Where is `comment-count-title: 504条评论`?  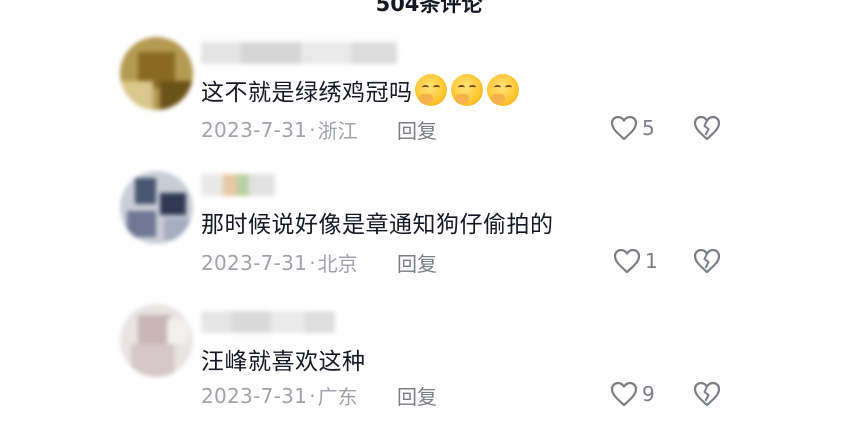 comment-count-title: 504条评论 is located at coordinates (429, 8).